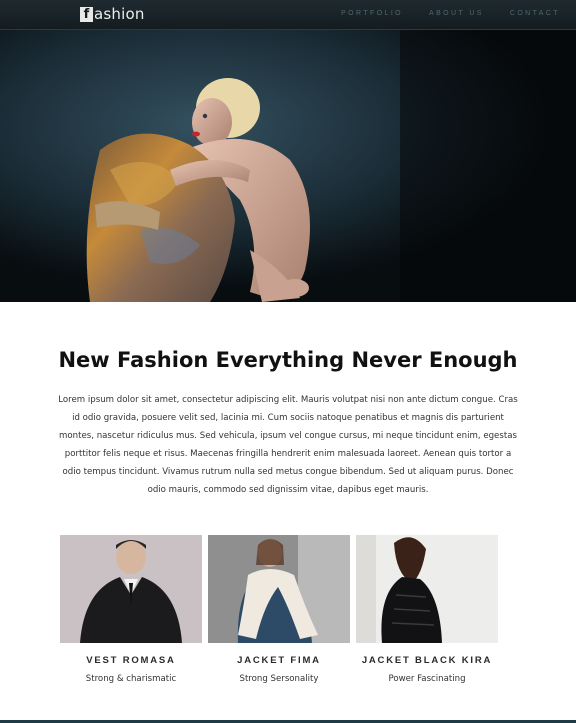 The image size is (576, 723). I want to click on product-name: JACKET BLACK KIRA, so click(427, 660).